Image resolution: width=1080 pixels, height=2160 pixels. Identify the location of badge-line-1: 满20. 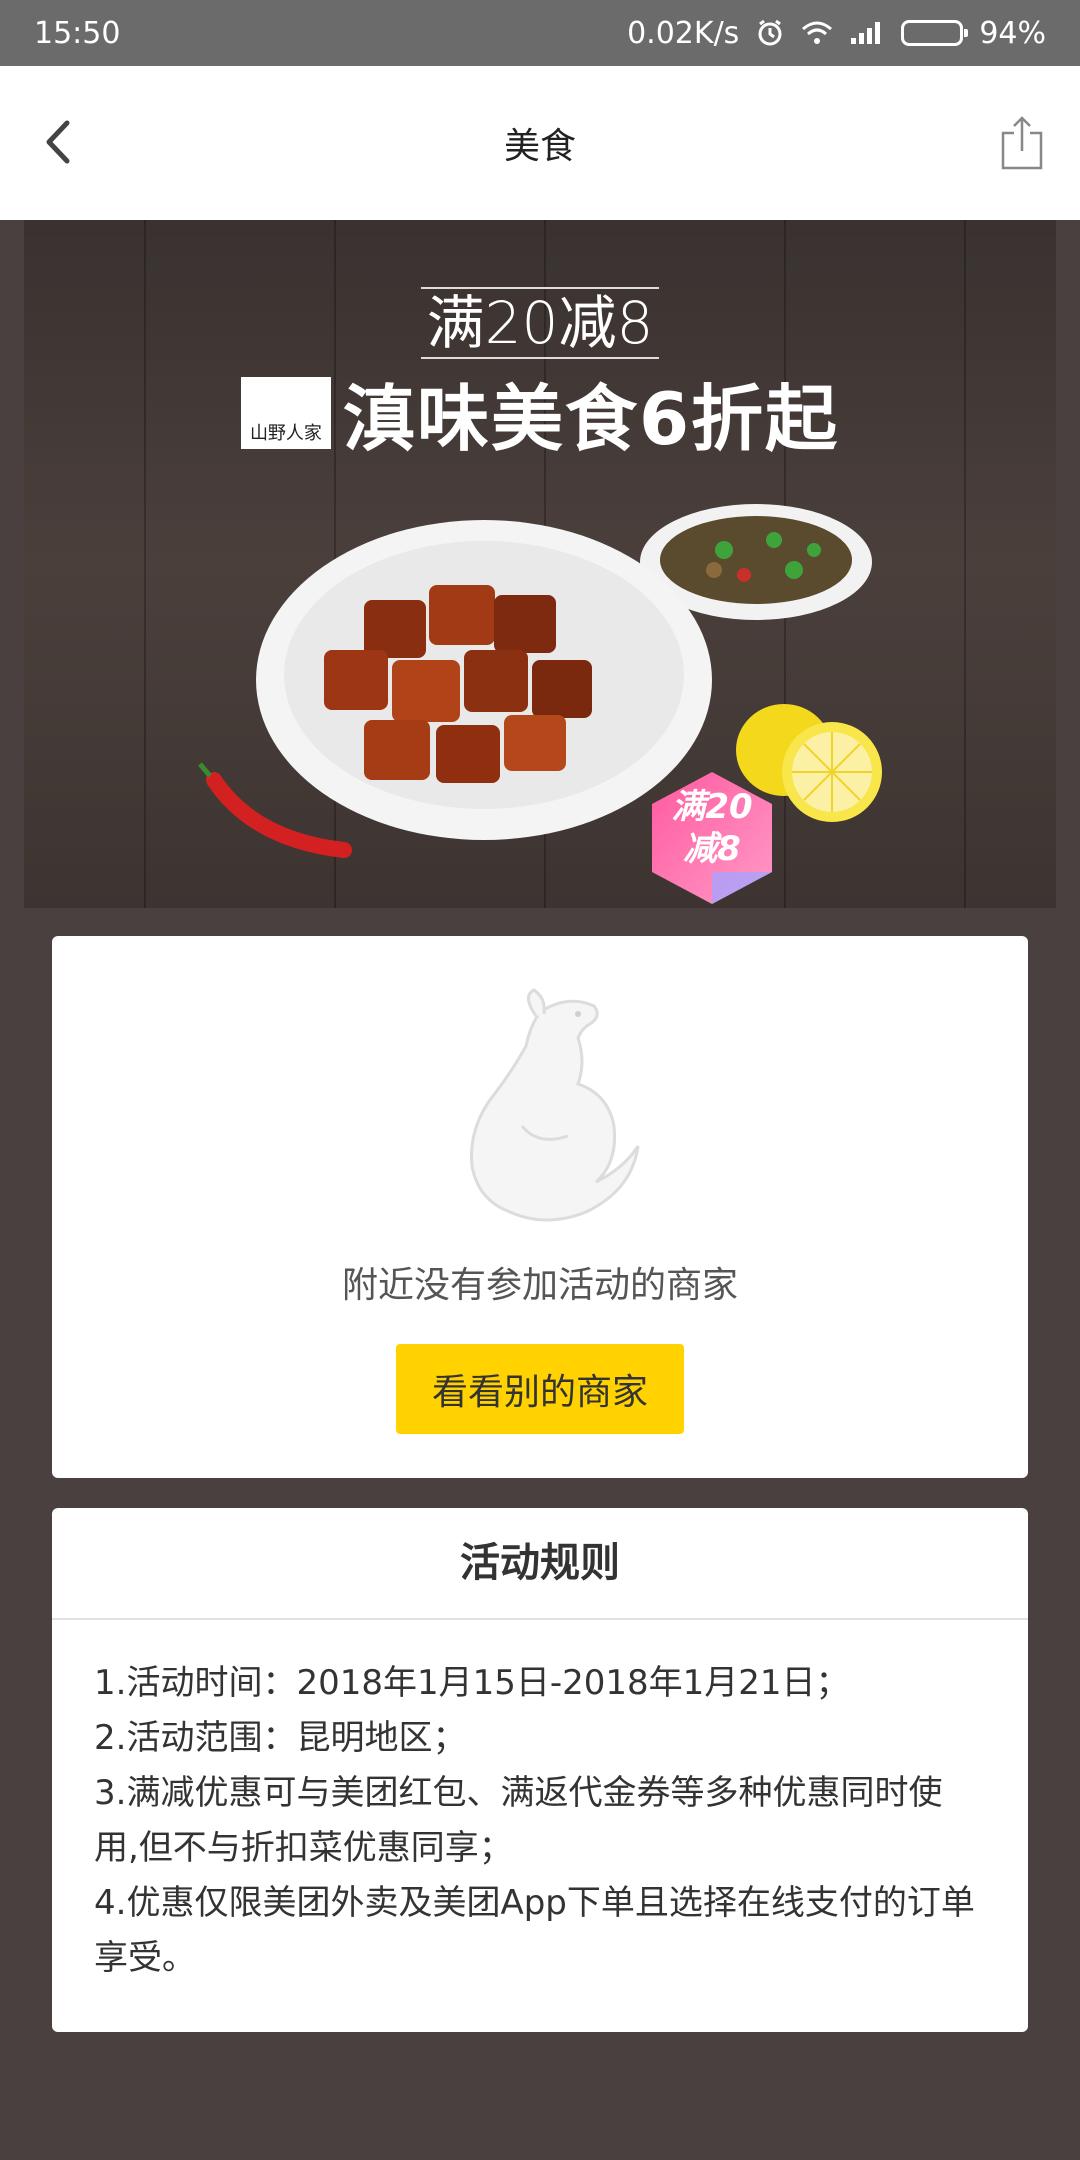
(712, 807).